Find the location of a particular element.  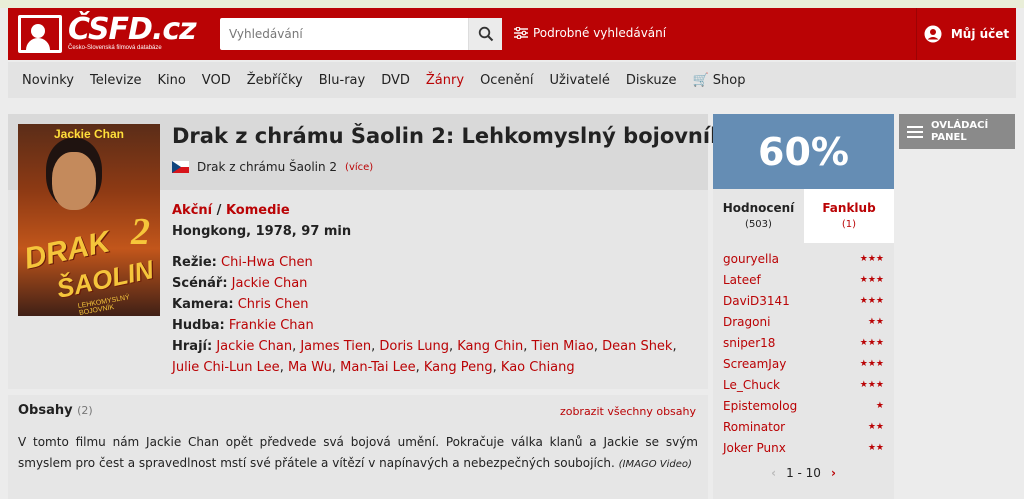

person-link: Ma Wu is located at coordinates (310, 367).